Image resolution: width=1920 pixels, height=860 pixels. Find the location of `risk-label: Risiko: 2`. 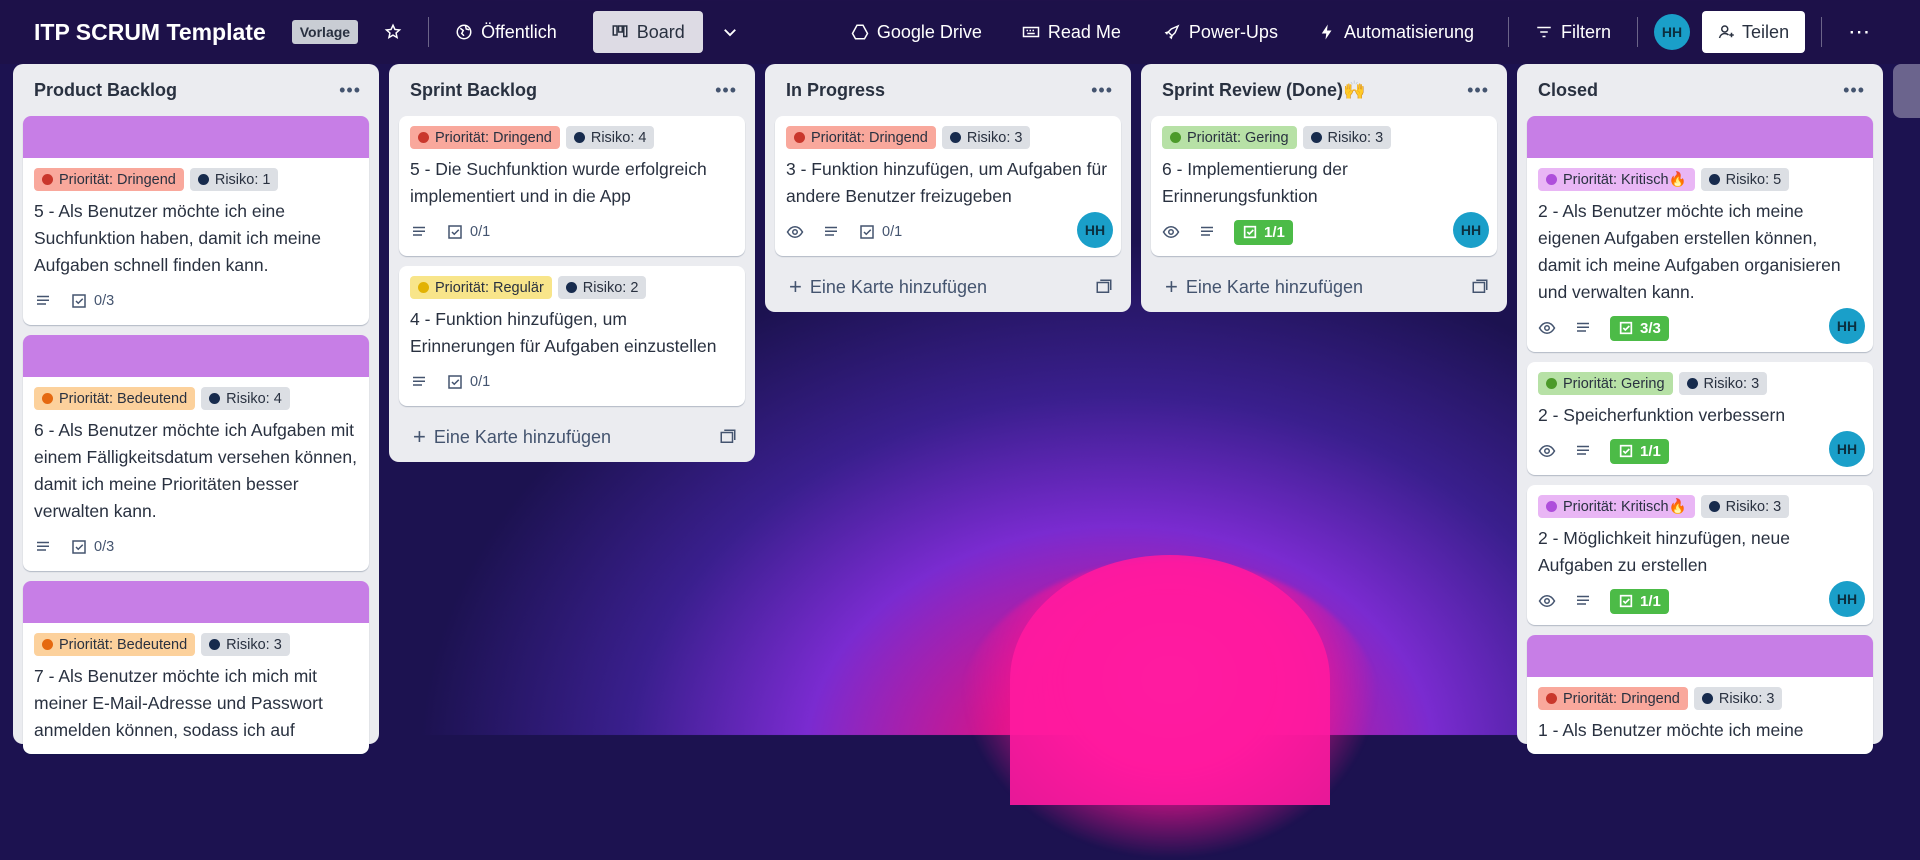

risk-label: Risiko: 2 is located at coordinates (602, 287).